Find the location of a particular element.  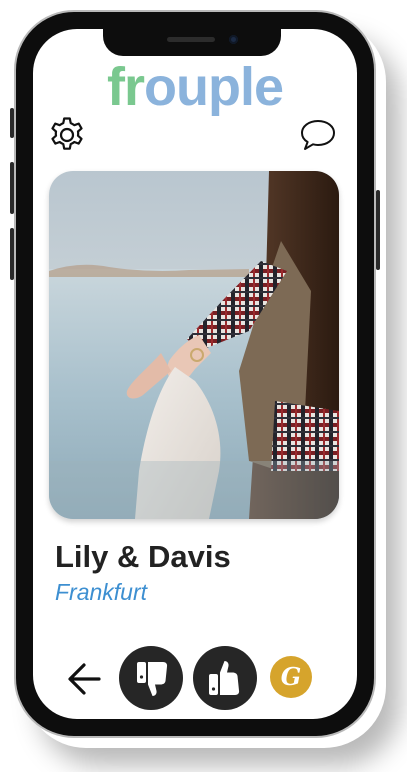

front-camera is located at coordinates (233, 39).